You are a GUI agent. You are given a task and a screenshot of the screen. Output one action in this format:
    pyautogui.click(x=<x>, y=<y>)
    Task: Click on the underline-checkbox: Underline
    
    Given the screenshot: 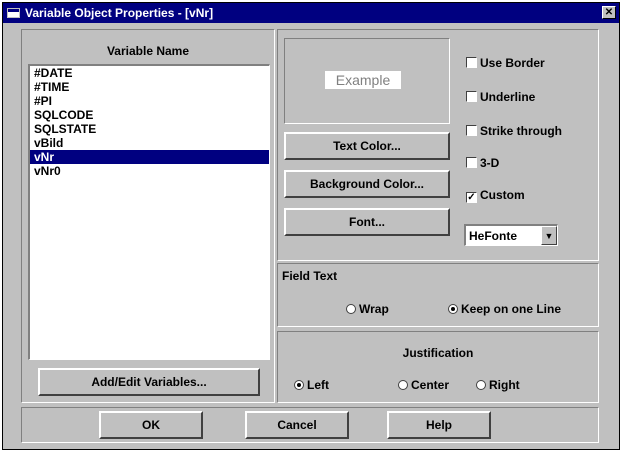 What is the action you would take?
    pyautogui.click(x=500, y=97)
    